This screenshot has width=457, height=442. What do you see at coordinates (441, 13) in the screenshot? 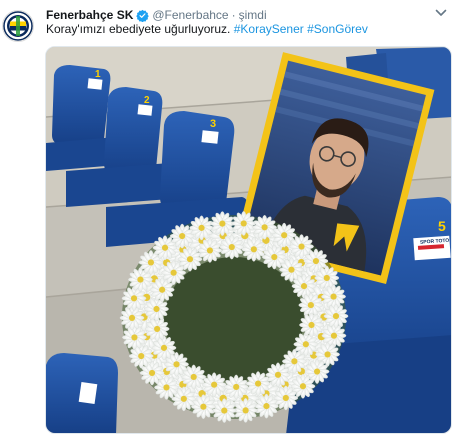
I see `chevron-down-icon` at bounding box center [441, 13].